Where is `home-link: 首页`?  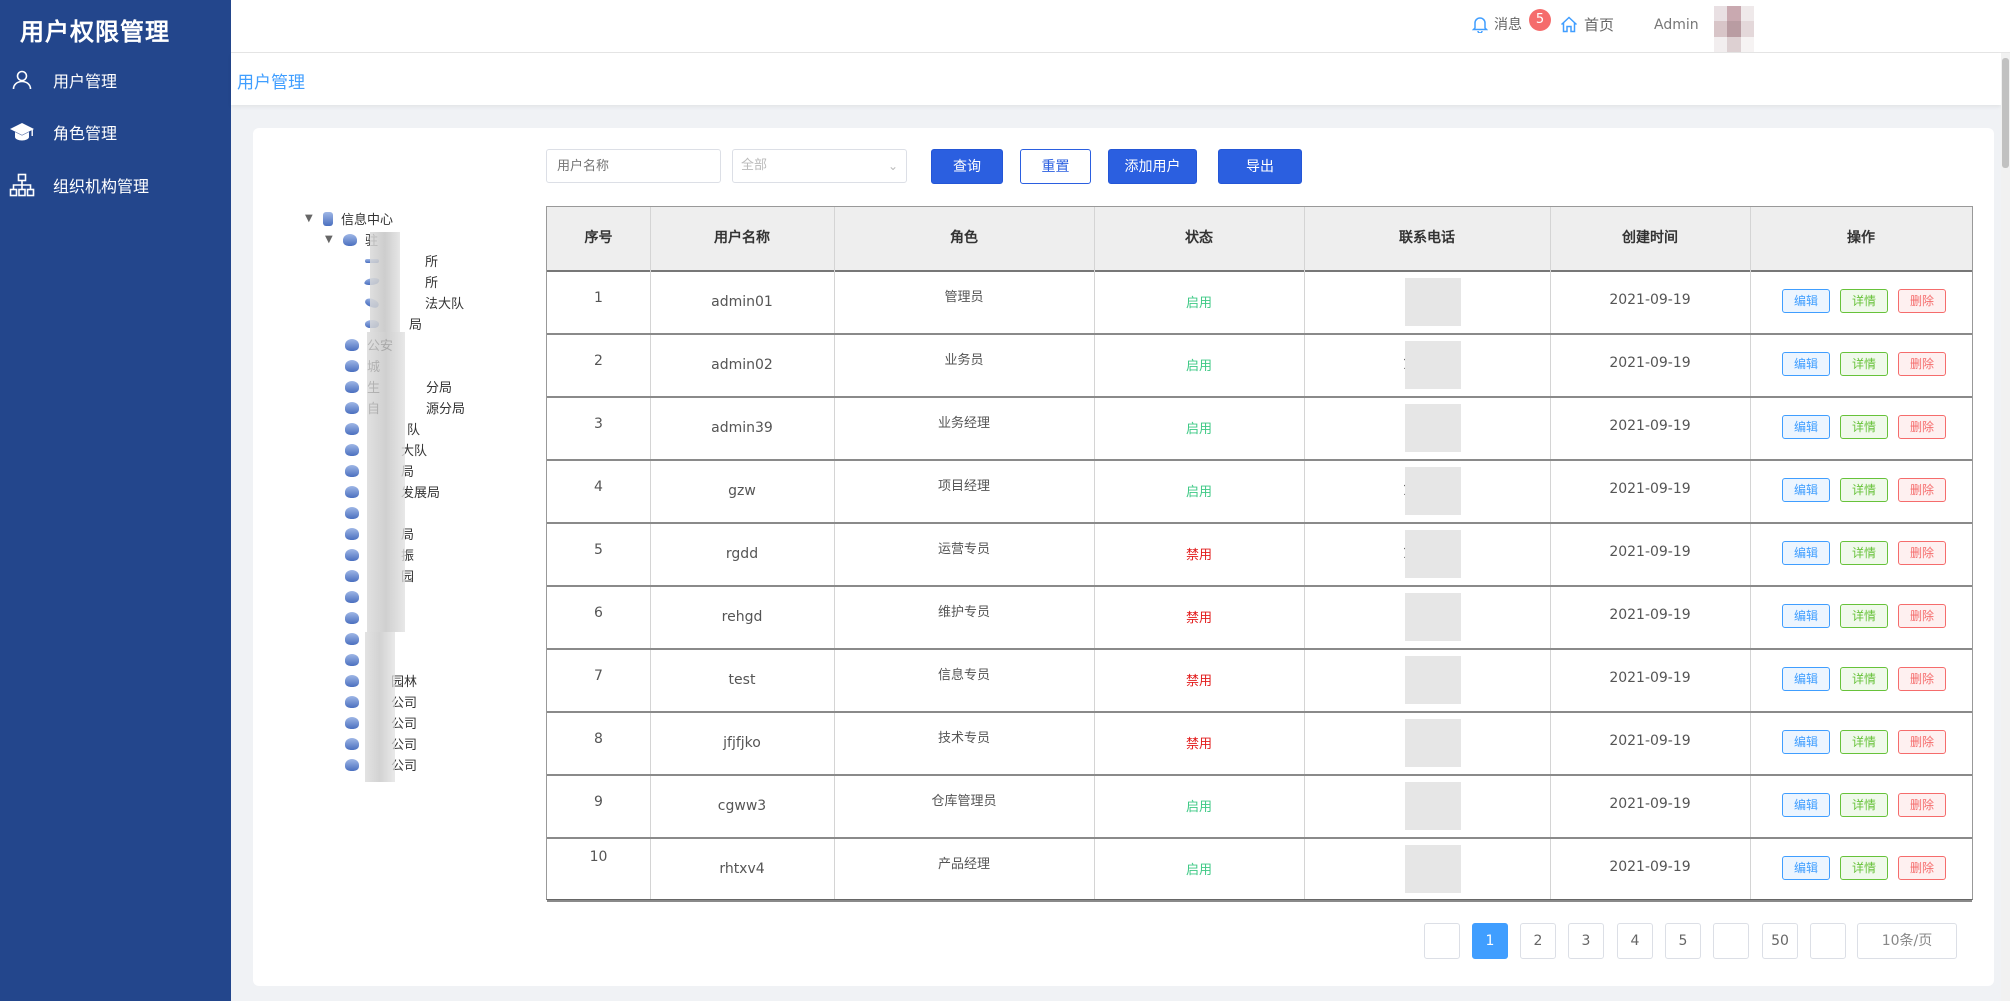
home-link: 首页 is located at coordinates (1587, 24).